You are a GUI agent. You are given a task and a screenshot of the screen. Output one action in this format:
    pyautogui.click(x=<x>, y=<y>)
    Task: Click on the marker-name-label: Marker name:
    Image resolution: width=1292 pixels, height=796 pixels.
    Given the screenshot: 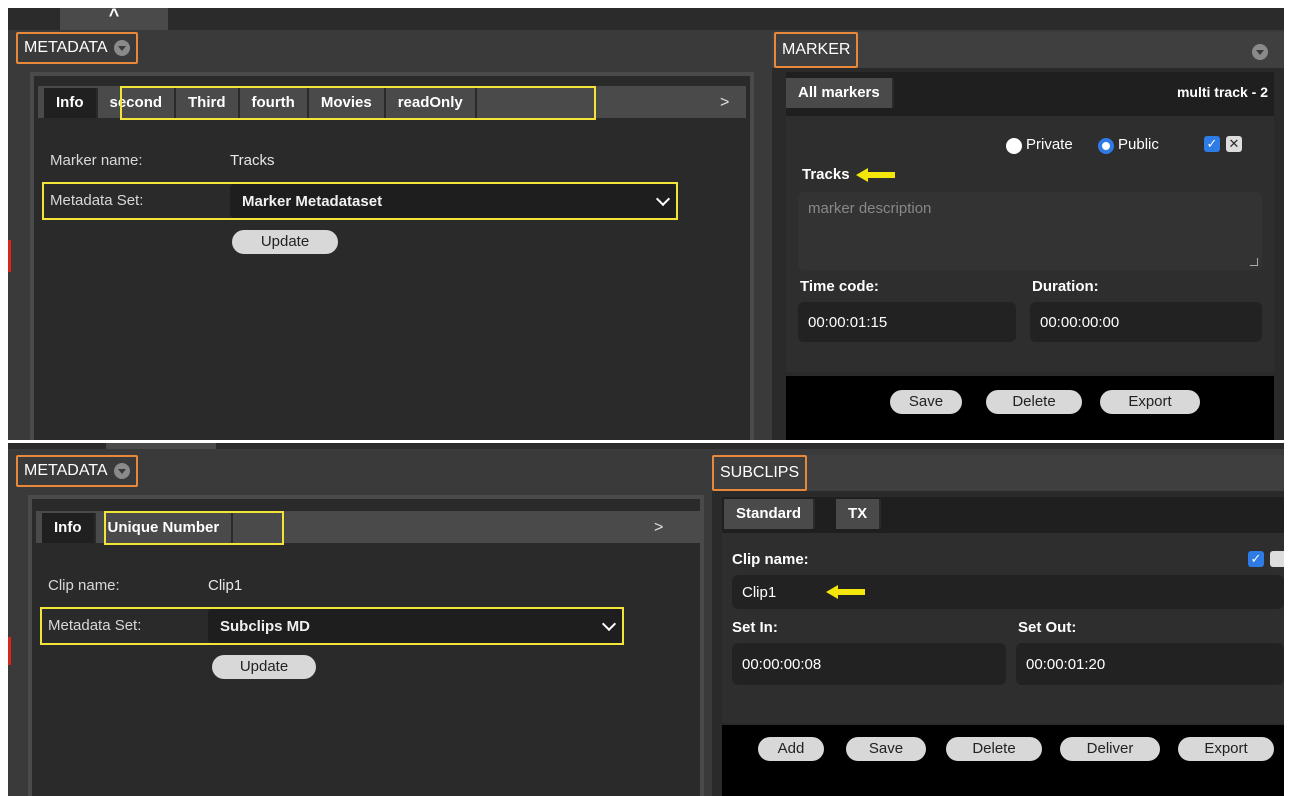 What is the action you would take?
    pyautogui.click(x=96, y=160)
    